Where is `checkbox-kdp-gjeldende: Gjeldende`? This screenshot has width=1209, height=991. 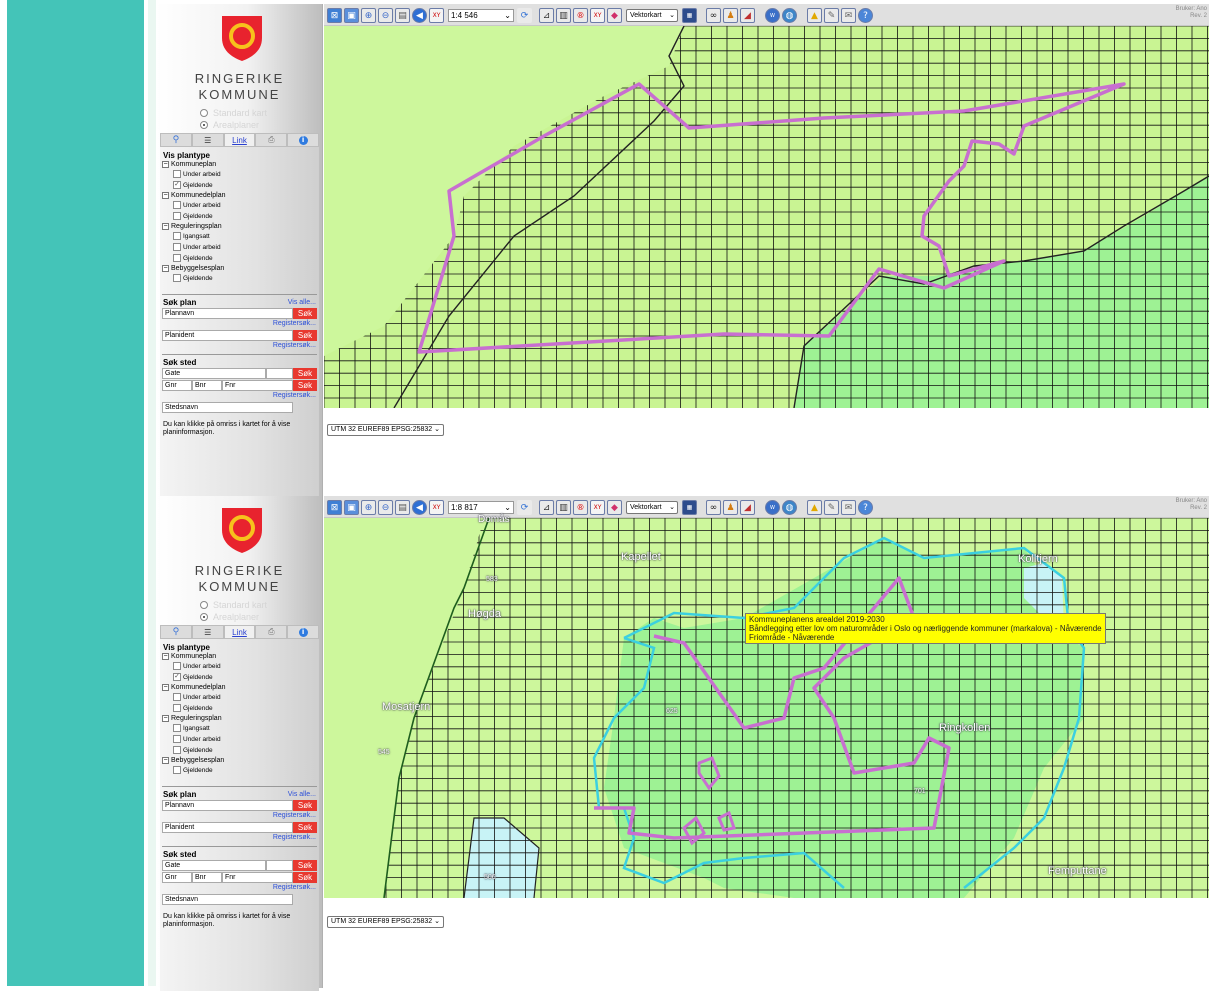 checkbox-kdp-gjeldende: Gjeldende is located at coordinates (193, 216).